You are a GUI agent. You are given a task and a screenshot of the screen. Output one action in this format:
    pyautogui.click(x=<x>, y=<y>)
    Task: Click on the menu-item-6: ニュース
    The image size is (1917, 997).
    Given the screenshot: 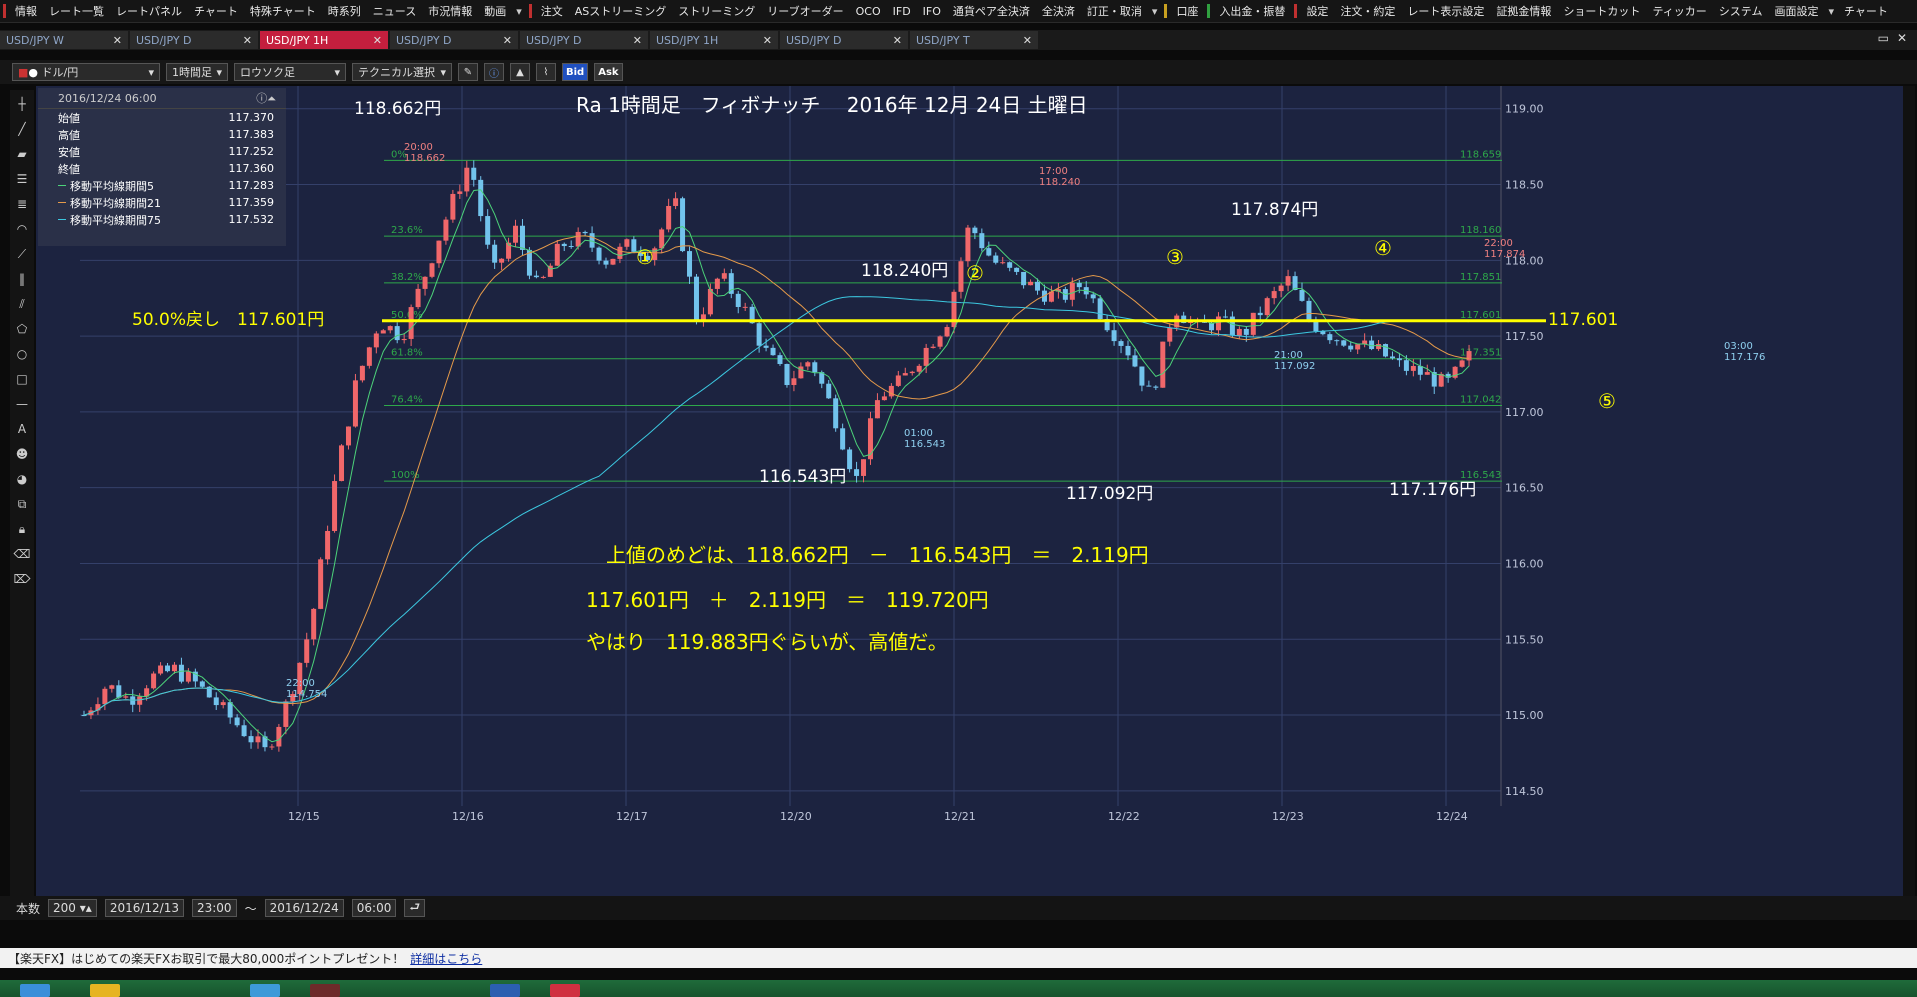 What is the action you would take?
    pyautogui.click(x=394, y=11)
    